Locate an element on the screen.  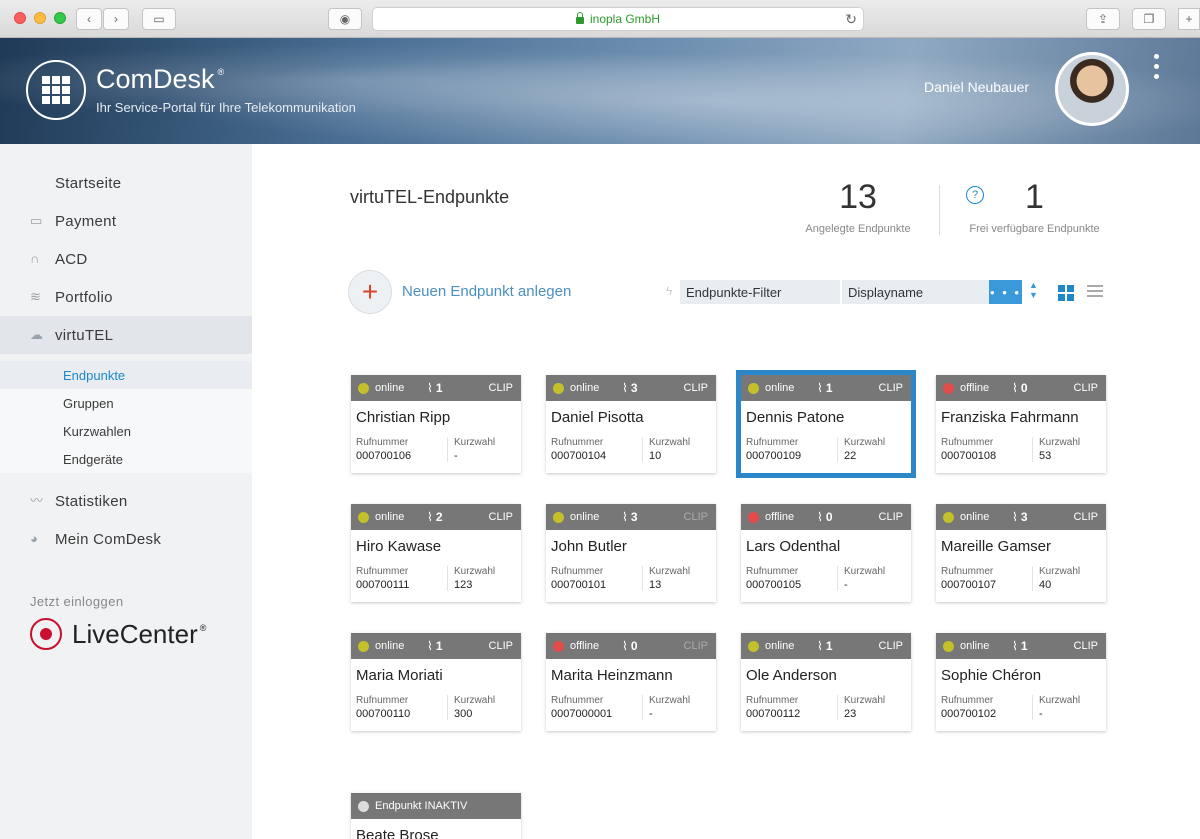
card-info: Rufnummer 000700112 Kurzwahl 23 is located at coordinates (826, 705).